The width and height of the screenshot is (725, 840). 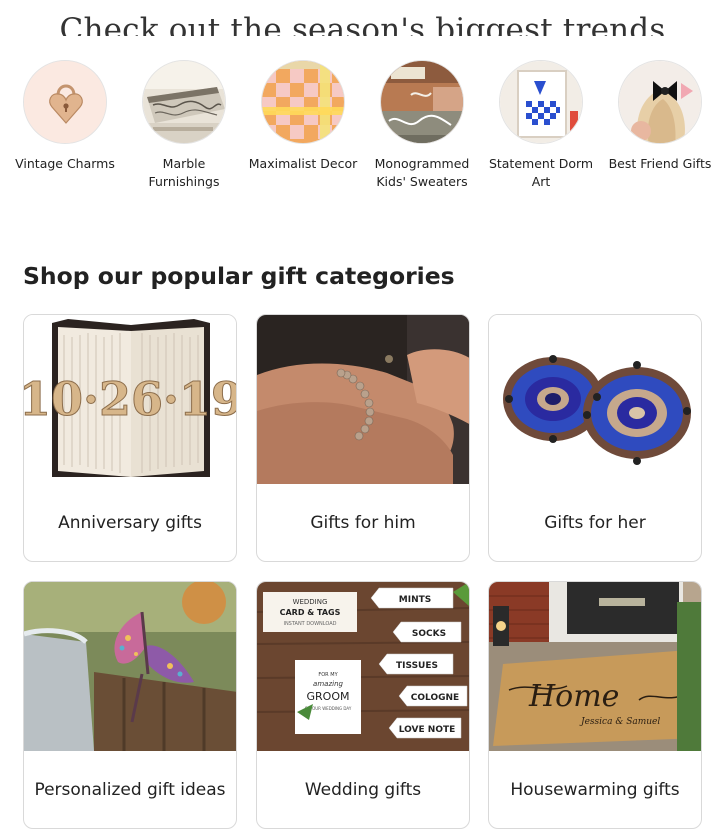 What do you see at coordinates (573, 696) in the screenshot?
I see `doormat-word-text: Home` at bounding box center [573, 696].